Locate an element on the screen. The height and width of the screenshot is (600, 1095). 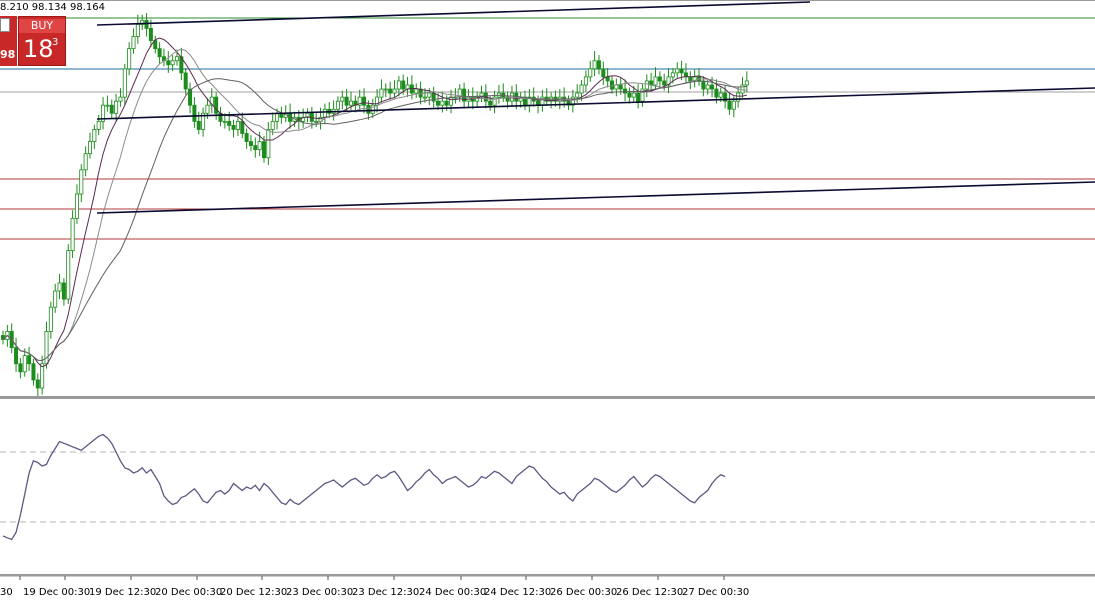
x-tick-label: 26 Dec 00:30 is located at coordinates (583, 592).